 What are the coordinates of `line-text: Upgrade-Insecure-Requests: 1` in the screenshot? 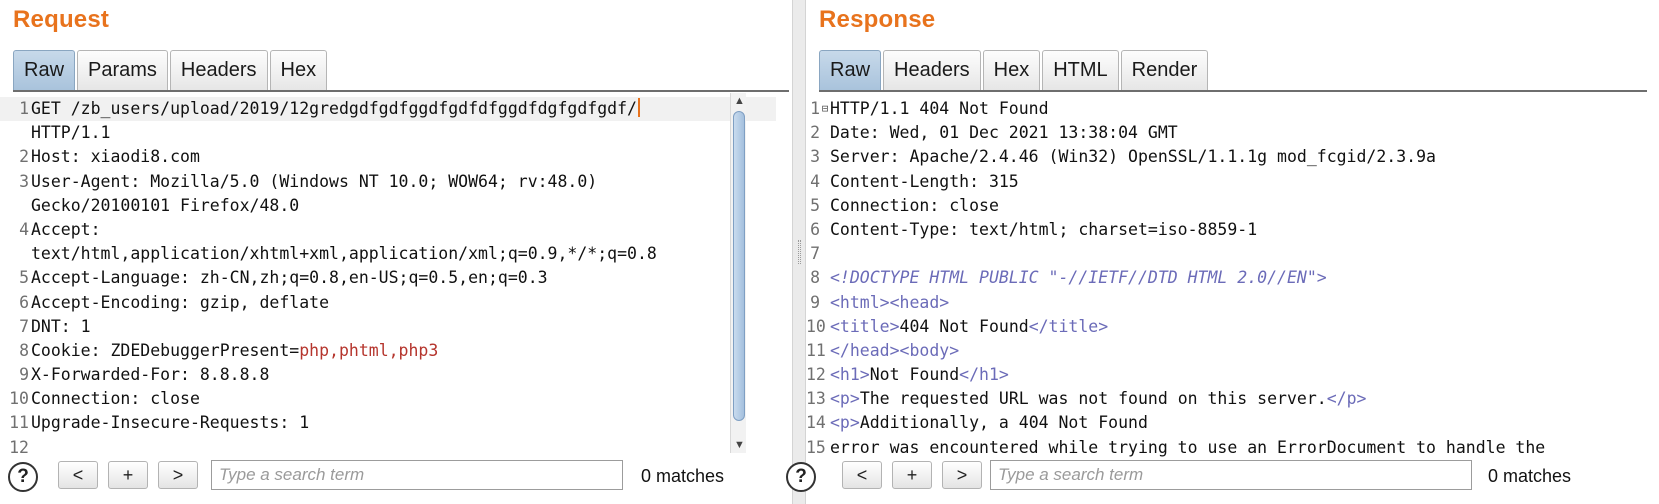 It's located at (403, 423).